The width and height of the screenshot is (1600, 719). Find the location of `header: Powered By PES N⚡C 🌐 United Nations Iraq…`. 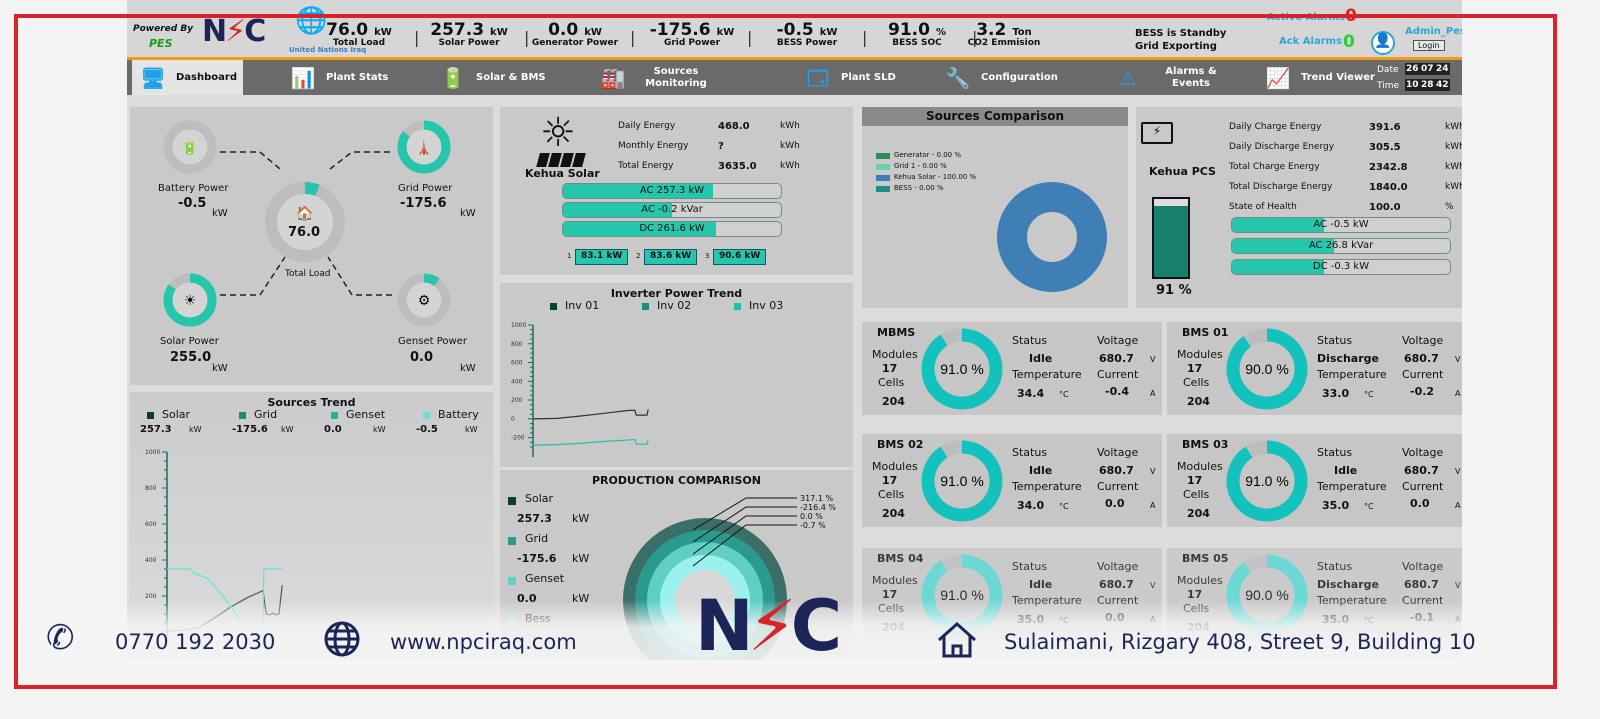

header: Powered By PES N⚡C 🌐 United Nations Iraq… is located at coordinates (794, 30).